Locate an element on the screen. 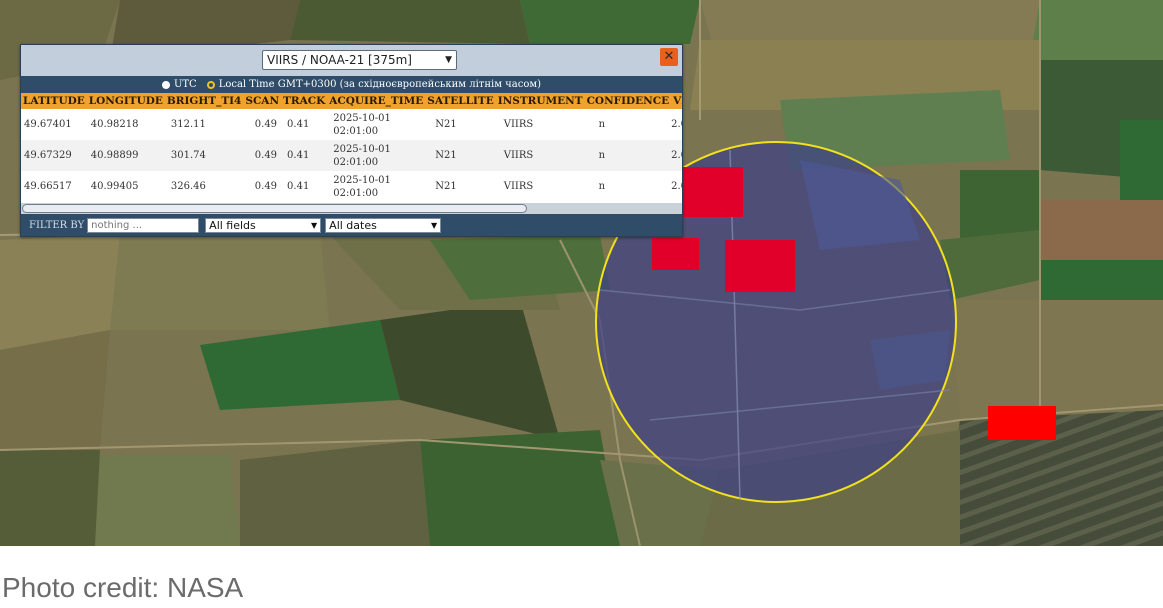 The height and width of the screenshot is (608, 1163). filter-label: FILTER BY is located at coordinates (57, 225).